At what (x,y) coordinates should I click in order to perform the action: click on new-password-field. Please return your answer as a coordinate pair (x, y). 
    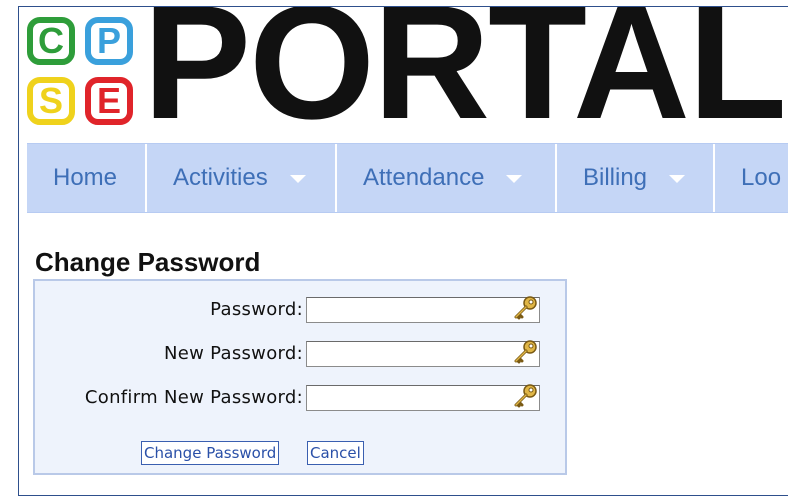
    Looking at the image, I should click on (423, 354).